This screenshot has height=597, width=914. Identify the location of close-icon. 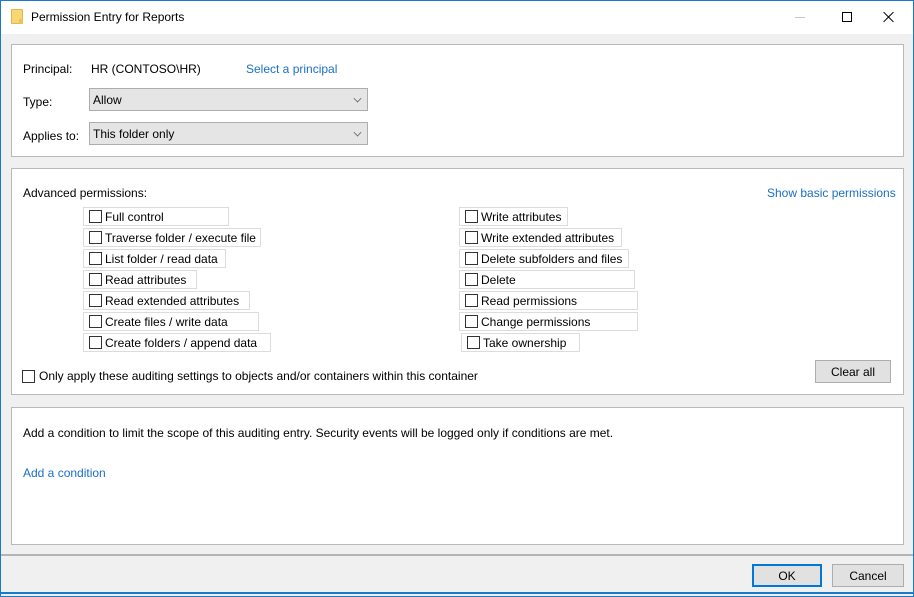
(889, 17).